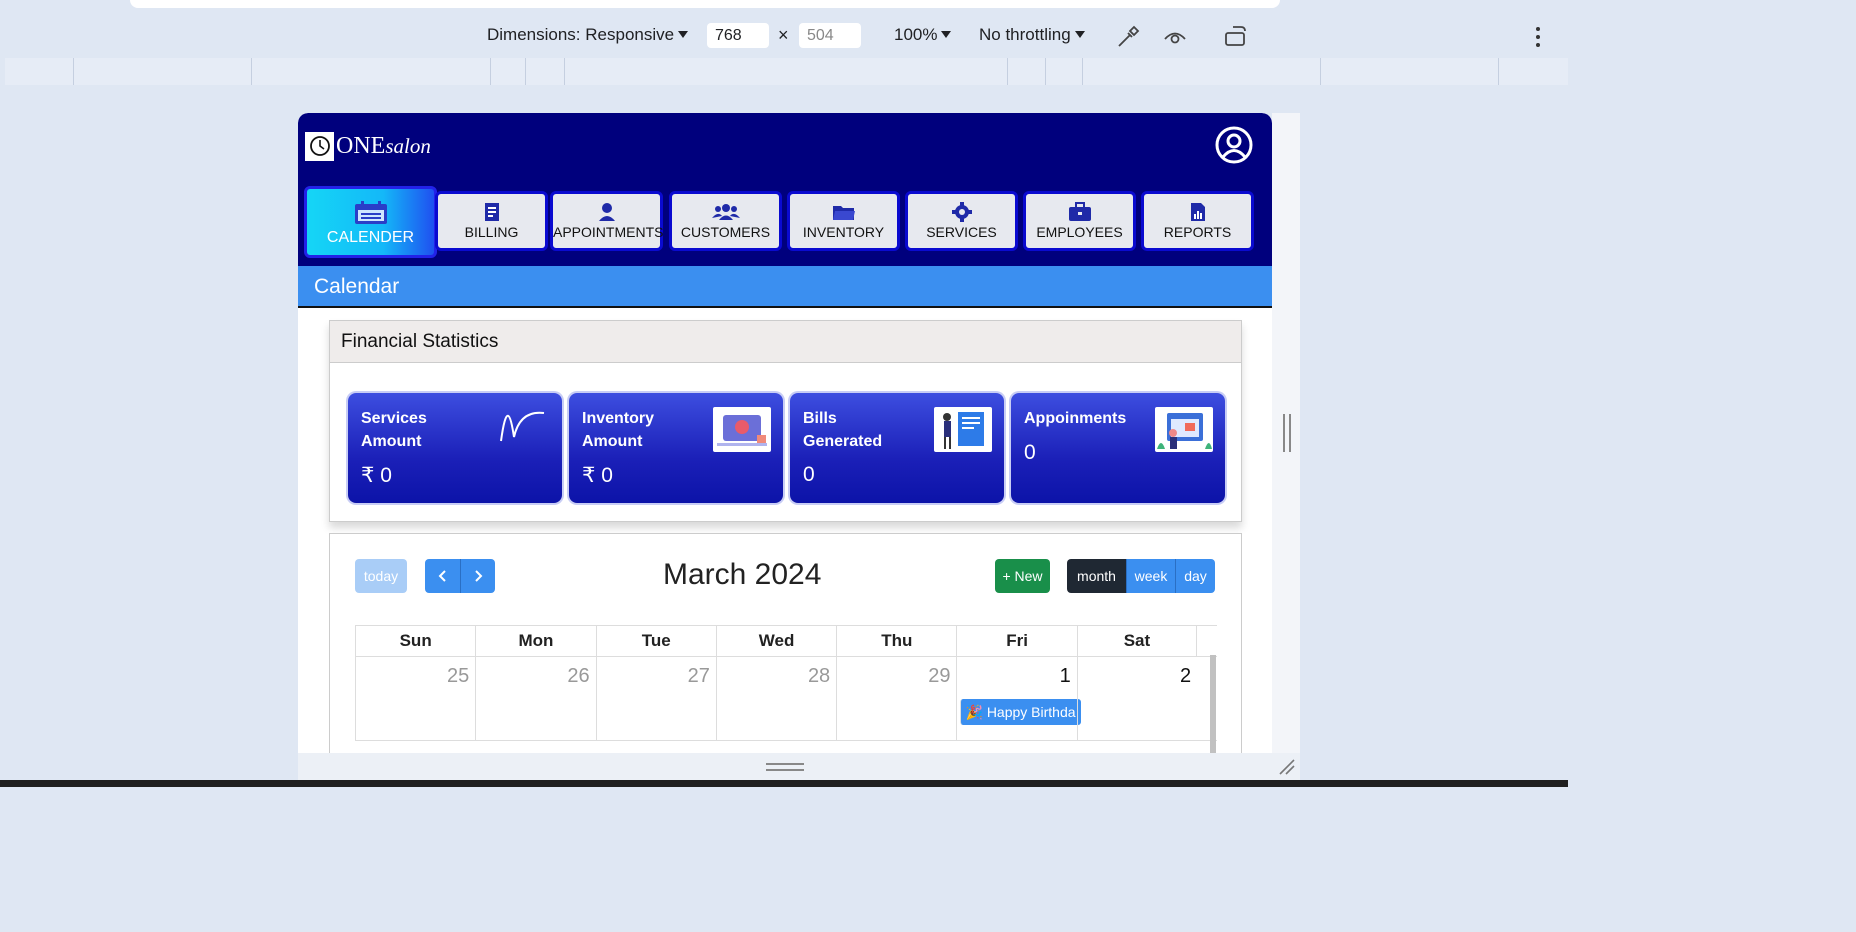 This screenshot has height=932, width=1856. What do you see at coordinates (785, 342) in the screenshot?
I see `financial-statistics-heading: Financial Statistics` at bounding box center [785, 342].